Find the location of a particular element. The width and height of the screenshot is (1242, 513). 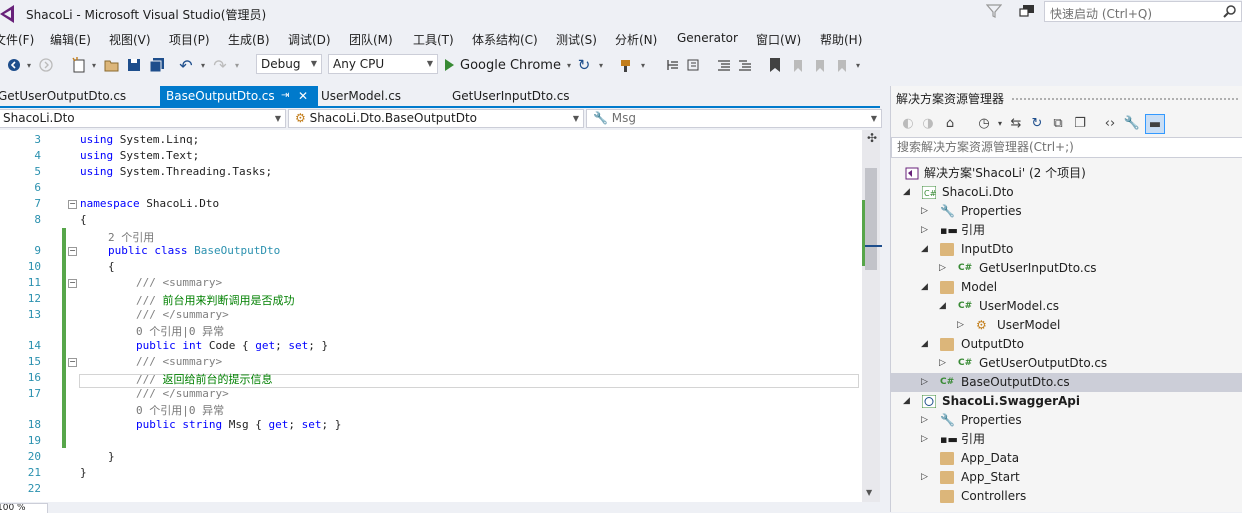

tree-item-project-dto: ◢ C# ShacoLi.Dto is located at coordinates (1066, 192).